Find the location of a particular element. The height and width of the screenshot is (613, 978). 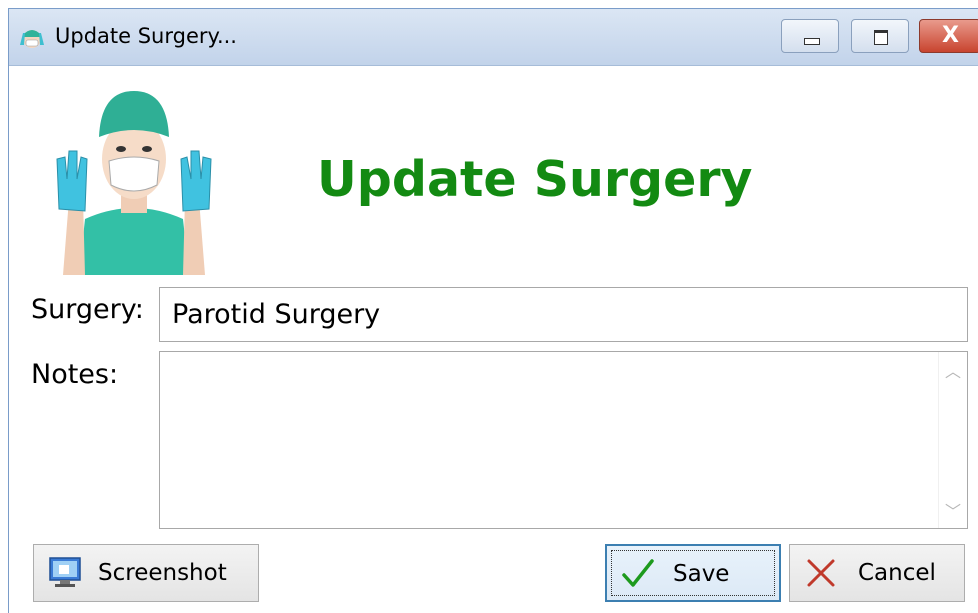

close-button: X is located at coordinates (948, 36).